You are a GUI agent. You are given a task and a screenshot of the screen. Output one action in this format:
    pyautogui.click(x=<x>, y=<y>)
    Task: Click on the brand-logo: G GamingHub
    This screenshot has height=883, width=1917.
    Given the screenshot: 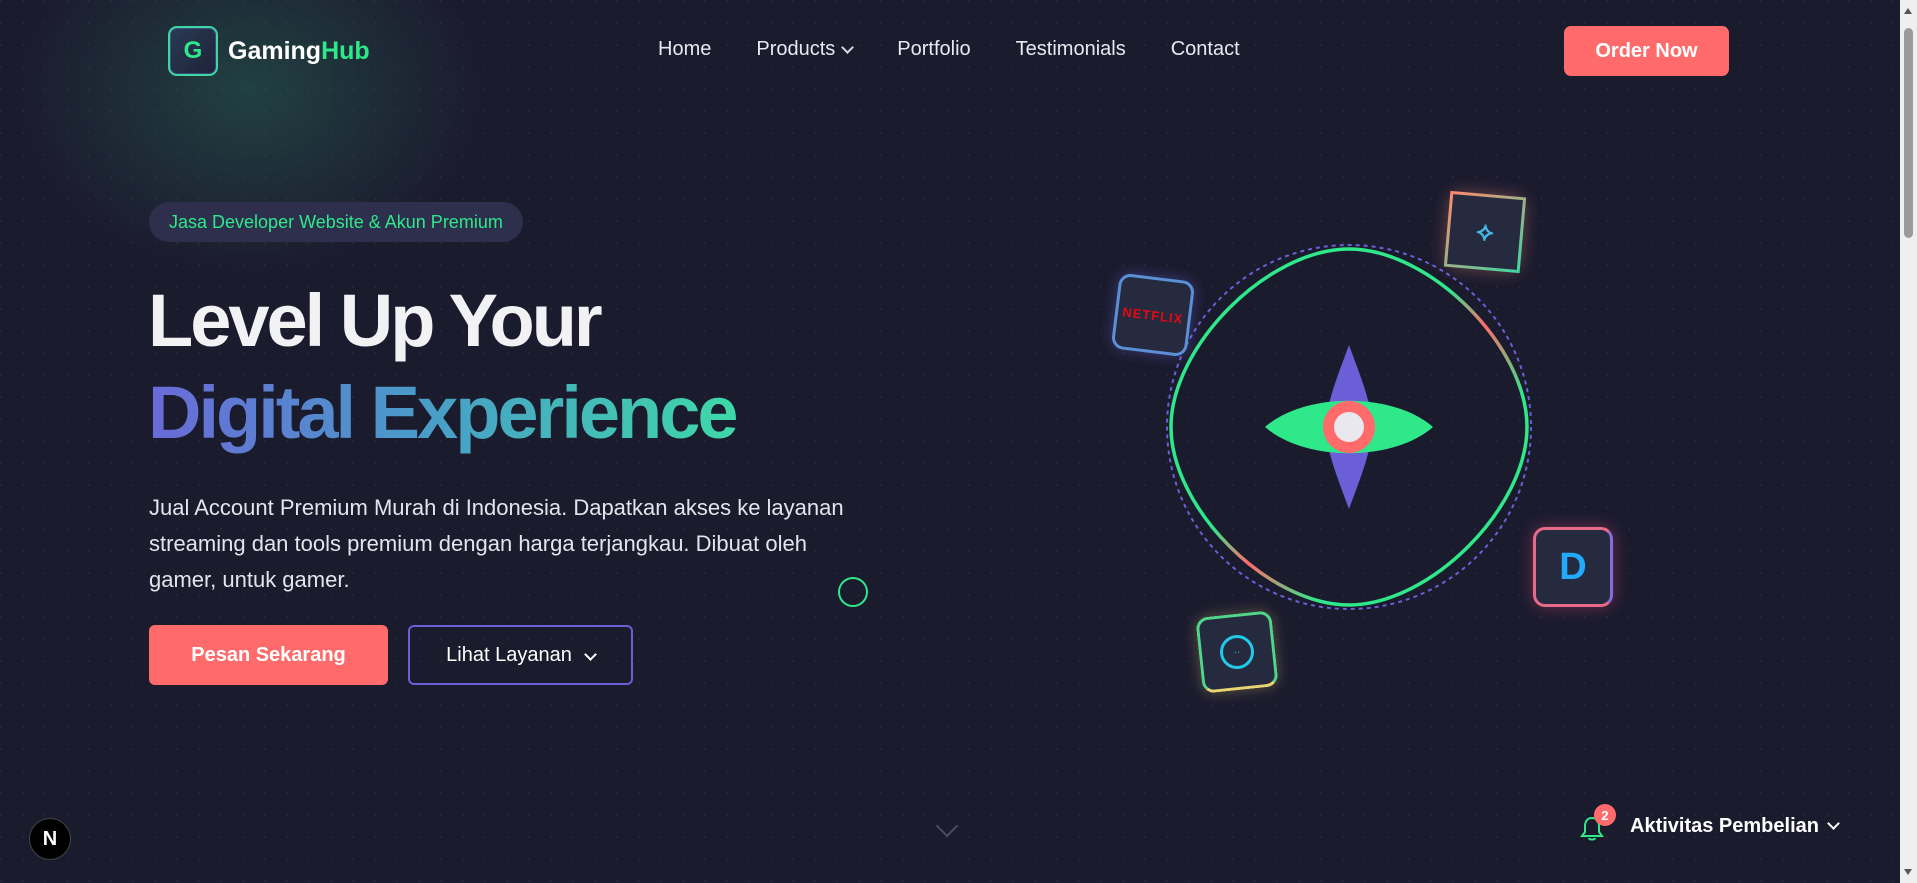 What is the action you would take?
    pyautogui.click(x=269, y=51)
    